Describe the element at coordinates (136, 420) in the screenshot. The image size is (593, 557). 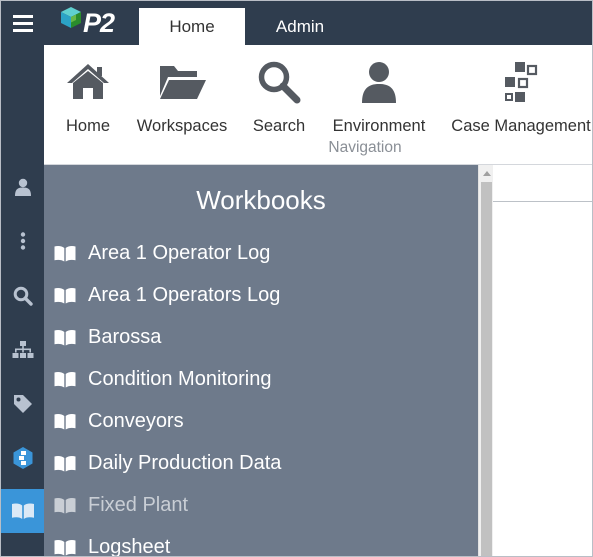
I see `workbook-name: Conveyors` at that location.